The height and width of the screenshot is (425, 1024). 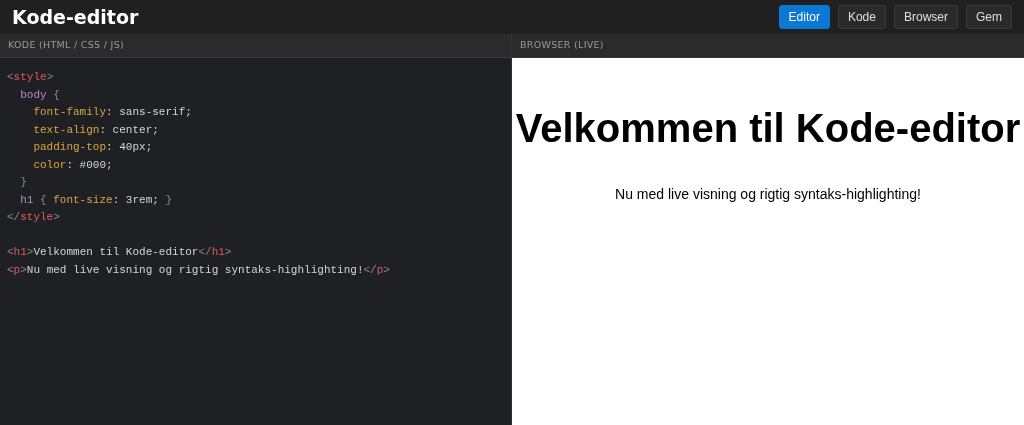 What do you see at coordinates (112, 112) in the screenshot?
I see `code-line: font-family: sans-serif;` at bounding box center [112, 112].